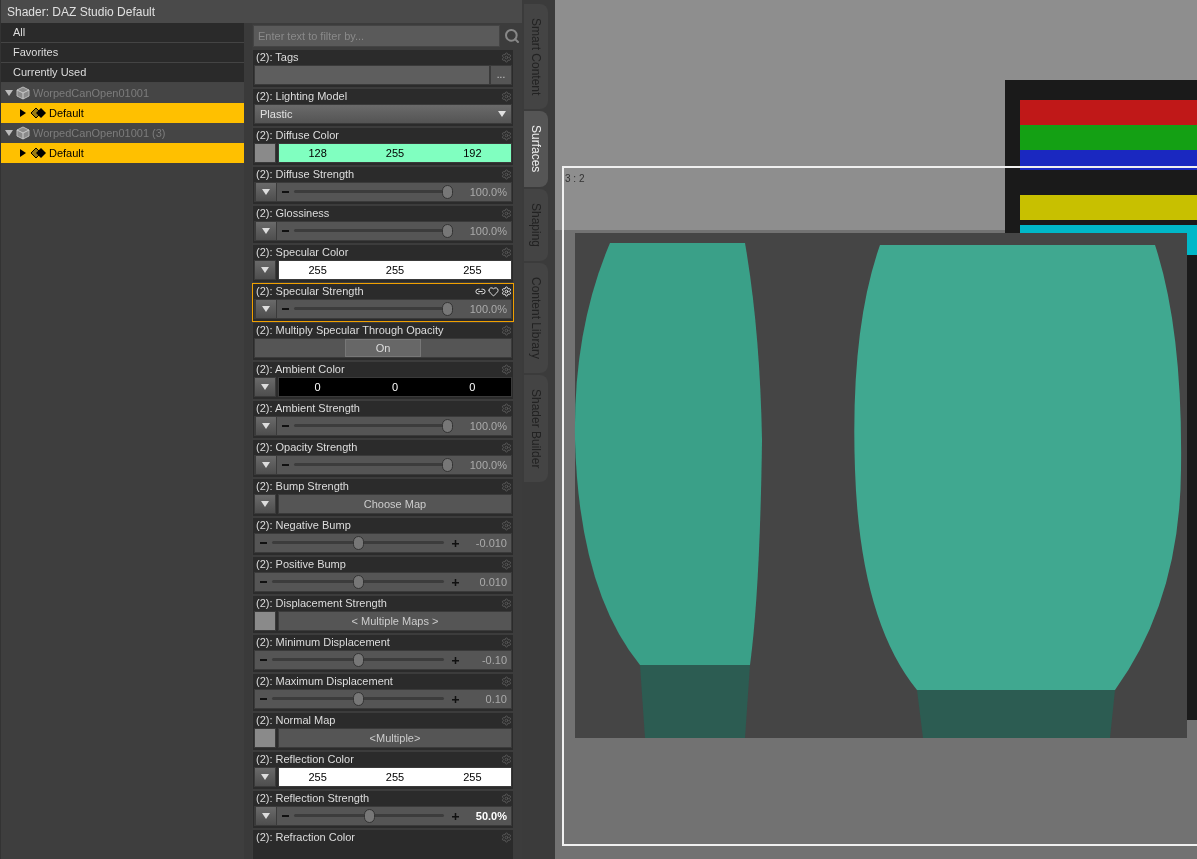 The height and width of the screenshot is (859, 1197). Describe the element at coordinates (485, 660) in the screenshot. I see `slider-value: -0.10` at that location.